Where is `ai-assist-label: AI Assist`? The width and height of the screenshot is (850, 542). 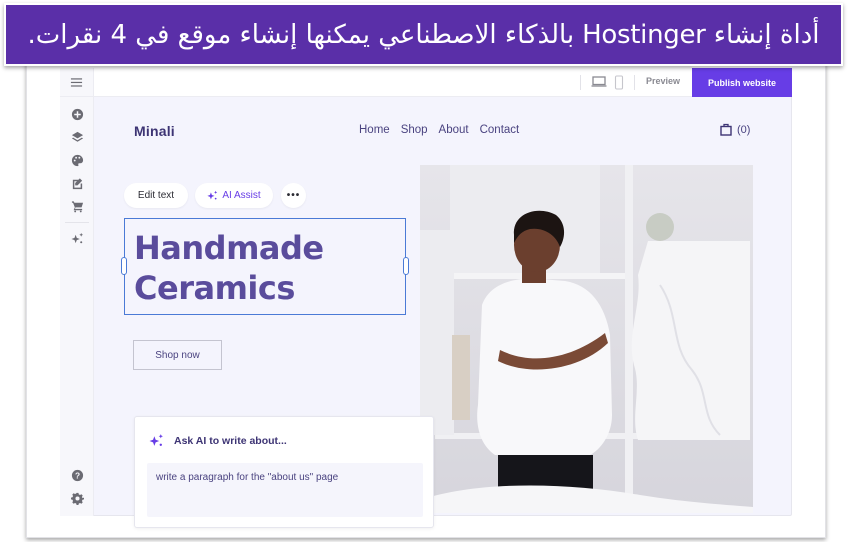 ai-assist-label: AI Assist is located at coordinates (241, 195).